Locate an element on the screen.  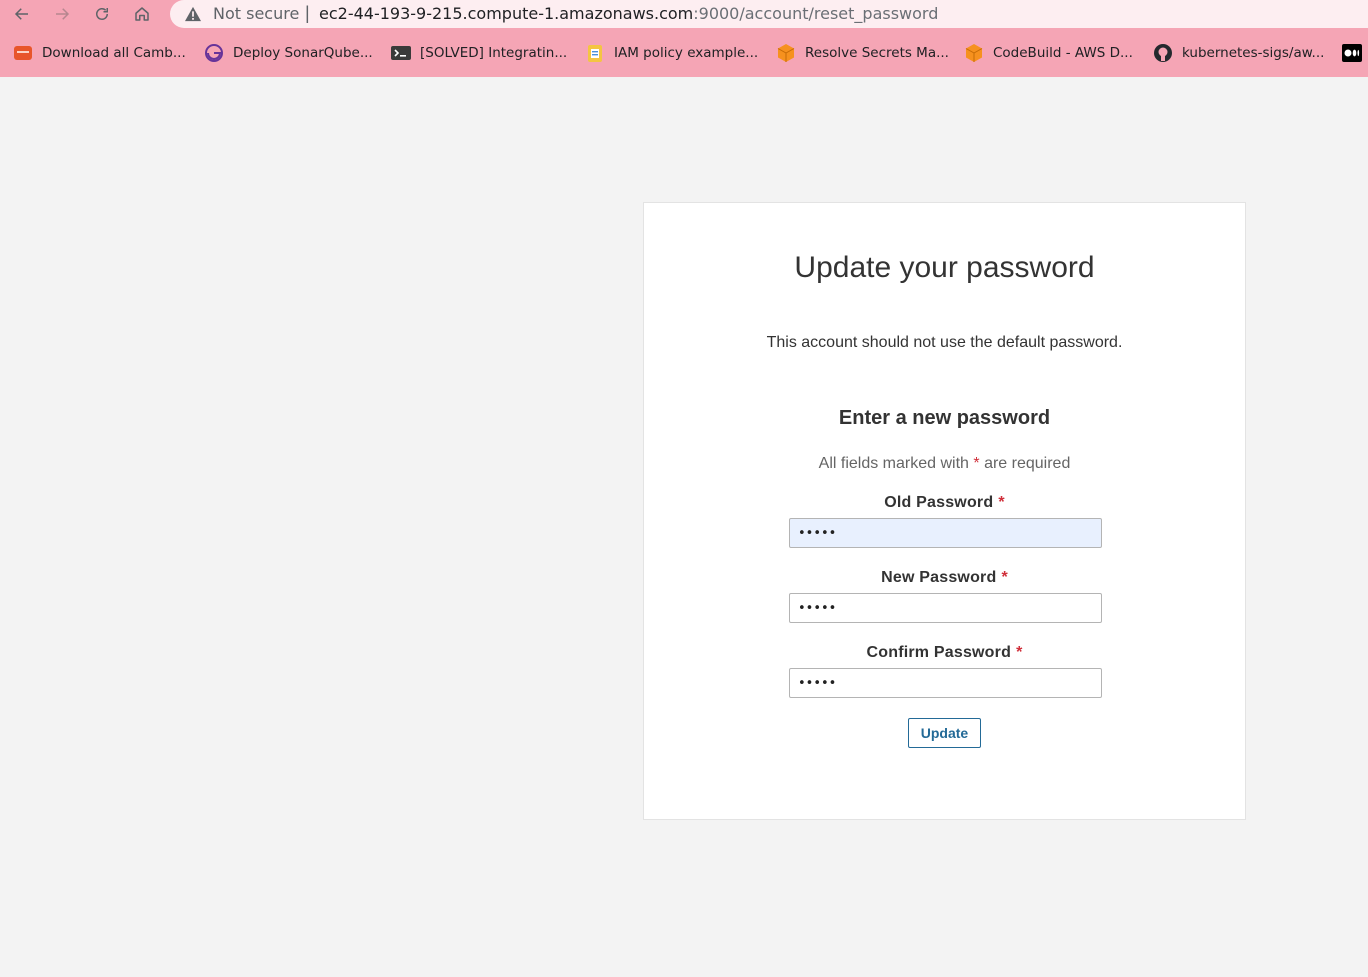
arrow-right-icon is located at coordinates (63, 14).